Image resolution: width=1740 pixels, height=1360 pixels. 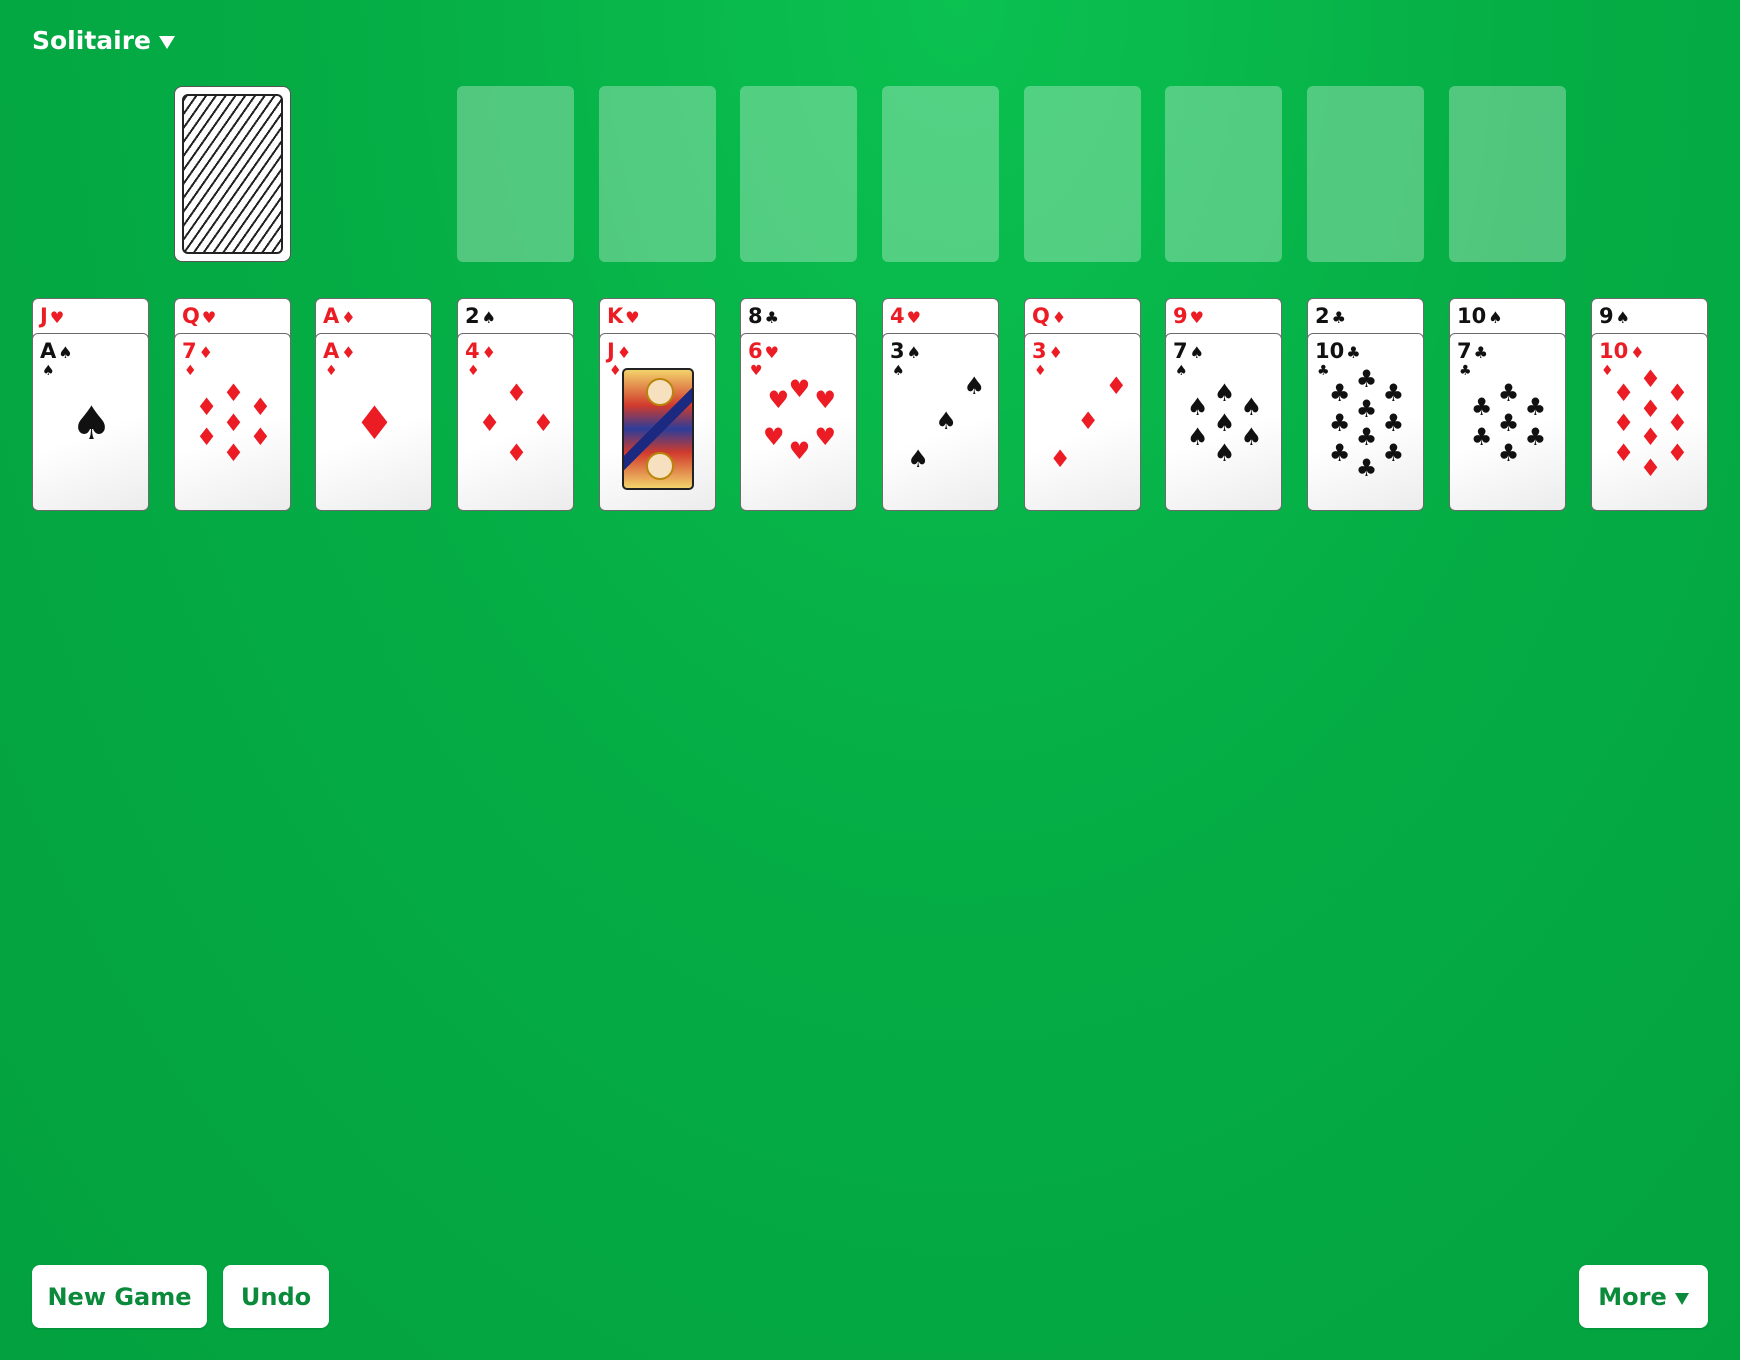 I want to click on playing-card: 6 ♥ ♥ ♥ ♥ ♥ ♥ ♥ ♥, so click(x=798, y=422).